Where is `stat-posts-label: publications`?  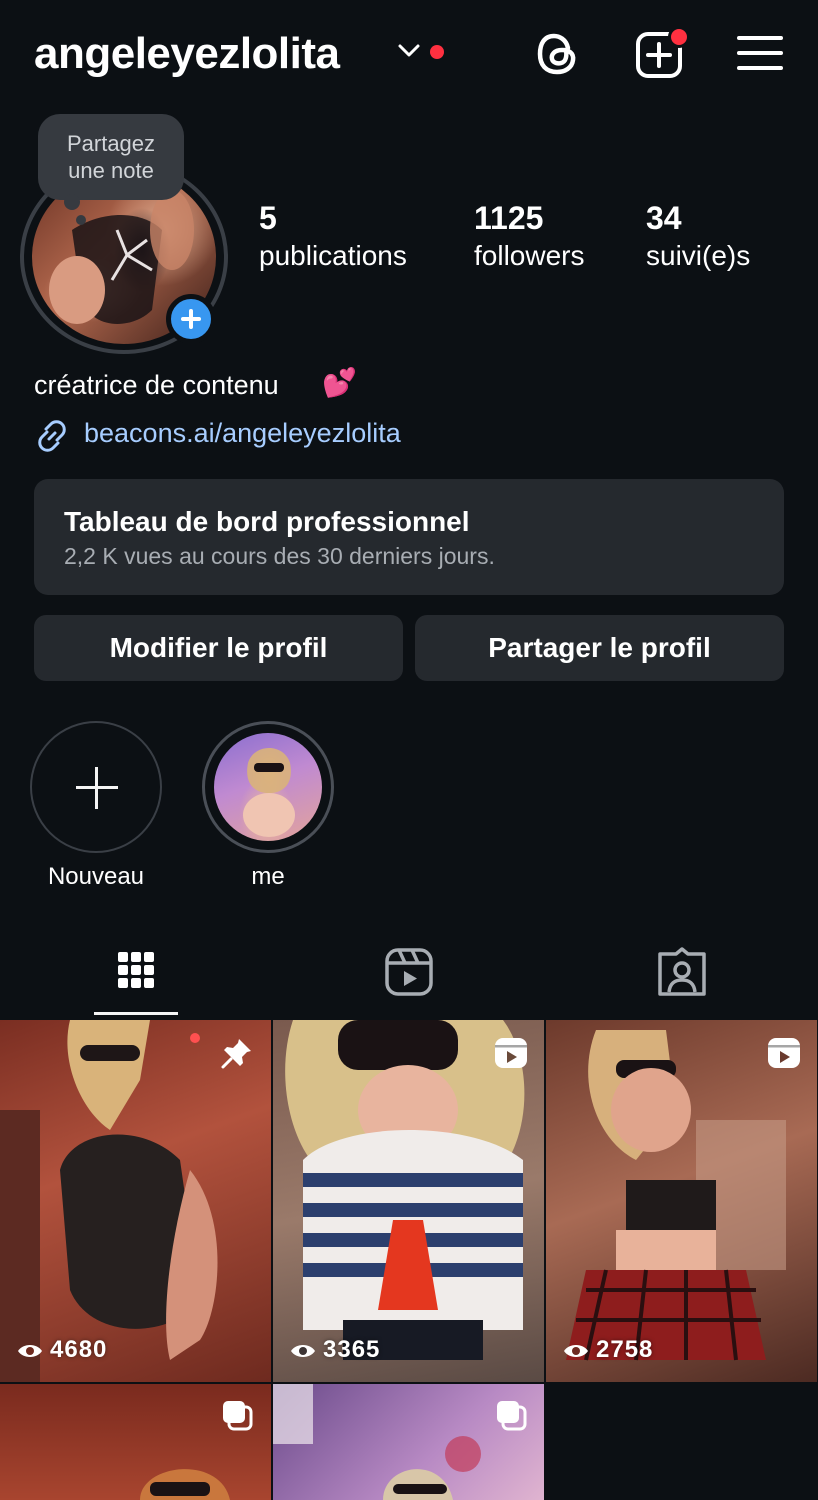 stat-posts-label: publications is located at coordinates (333, 256).